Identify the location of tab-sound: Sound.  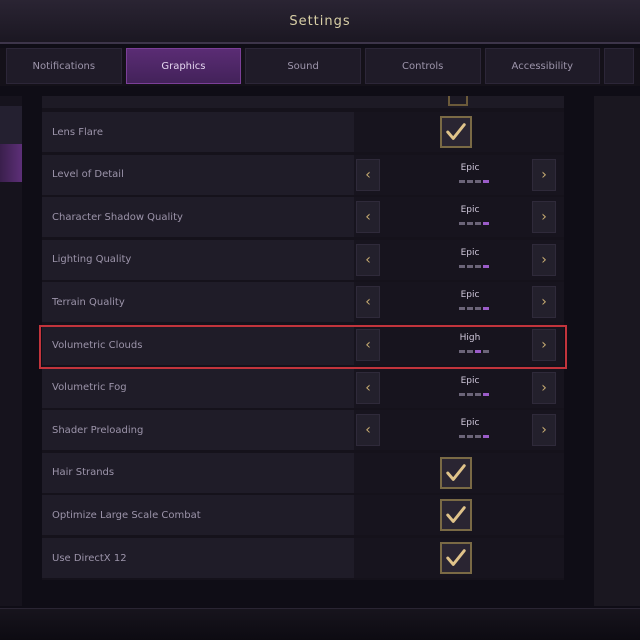
(303, 66).